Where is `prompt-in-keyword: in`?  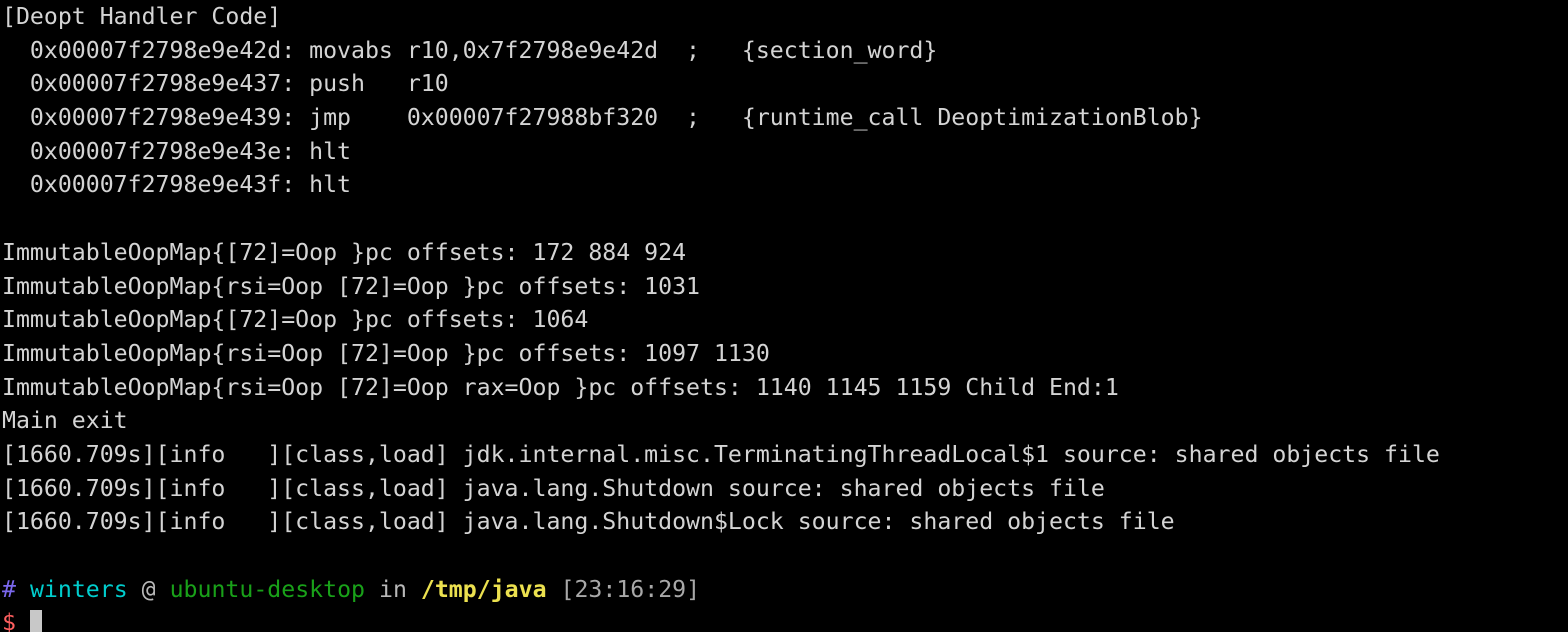
prompt-in-keyword: in is located at coordinates (393, 589).